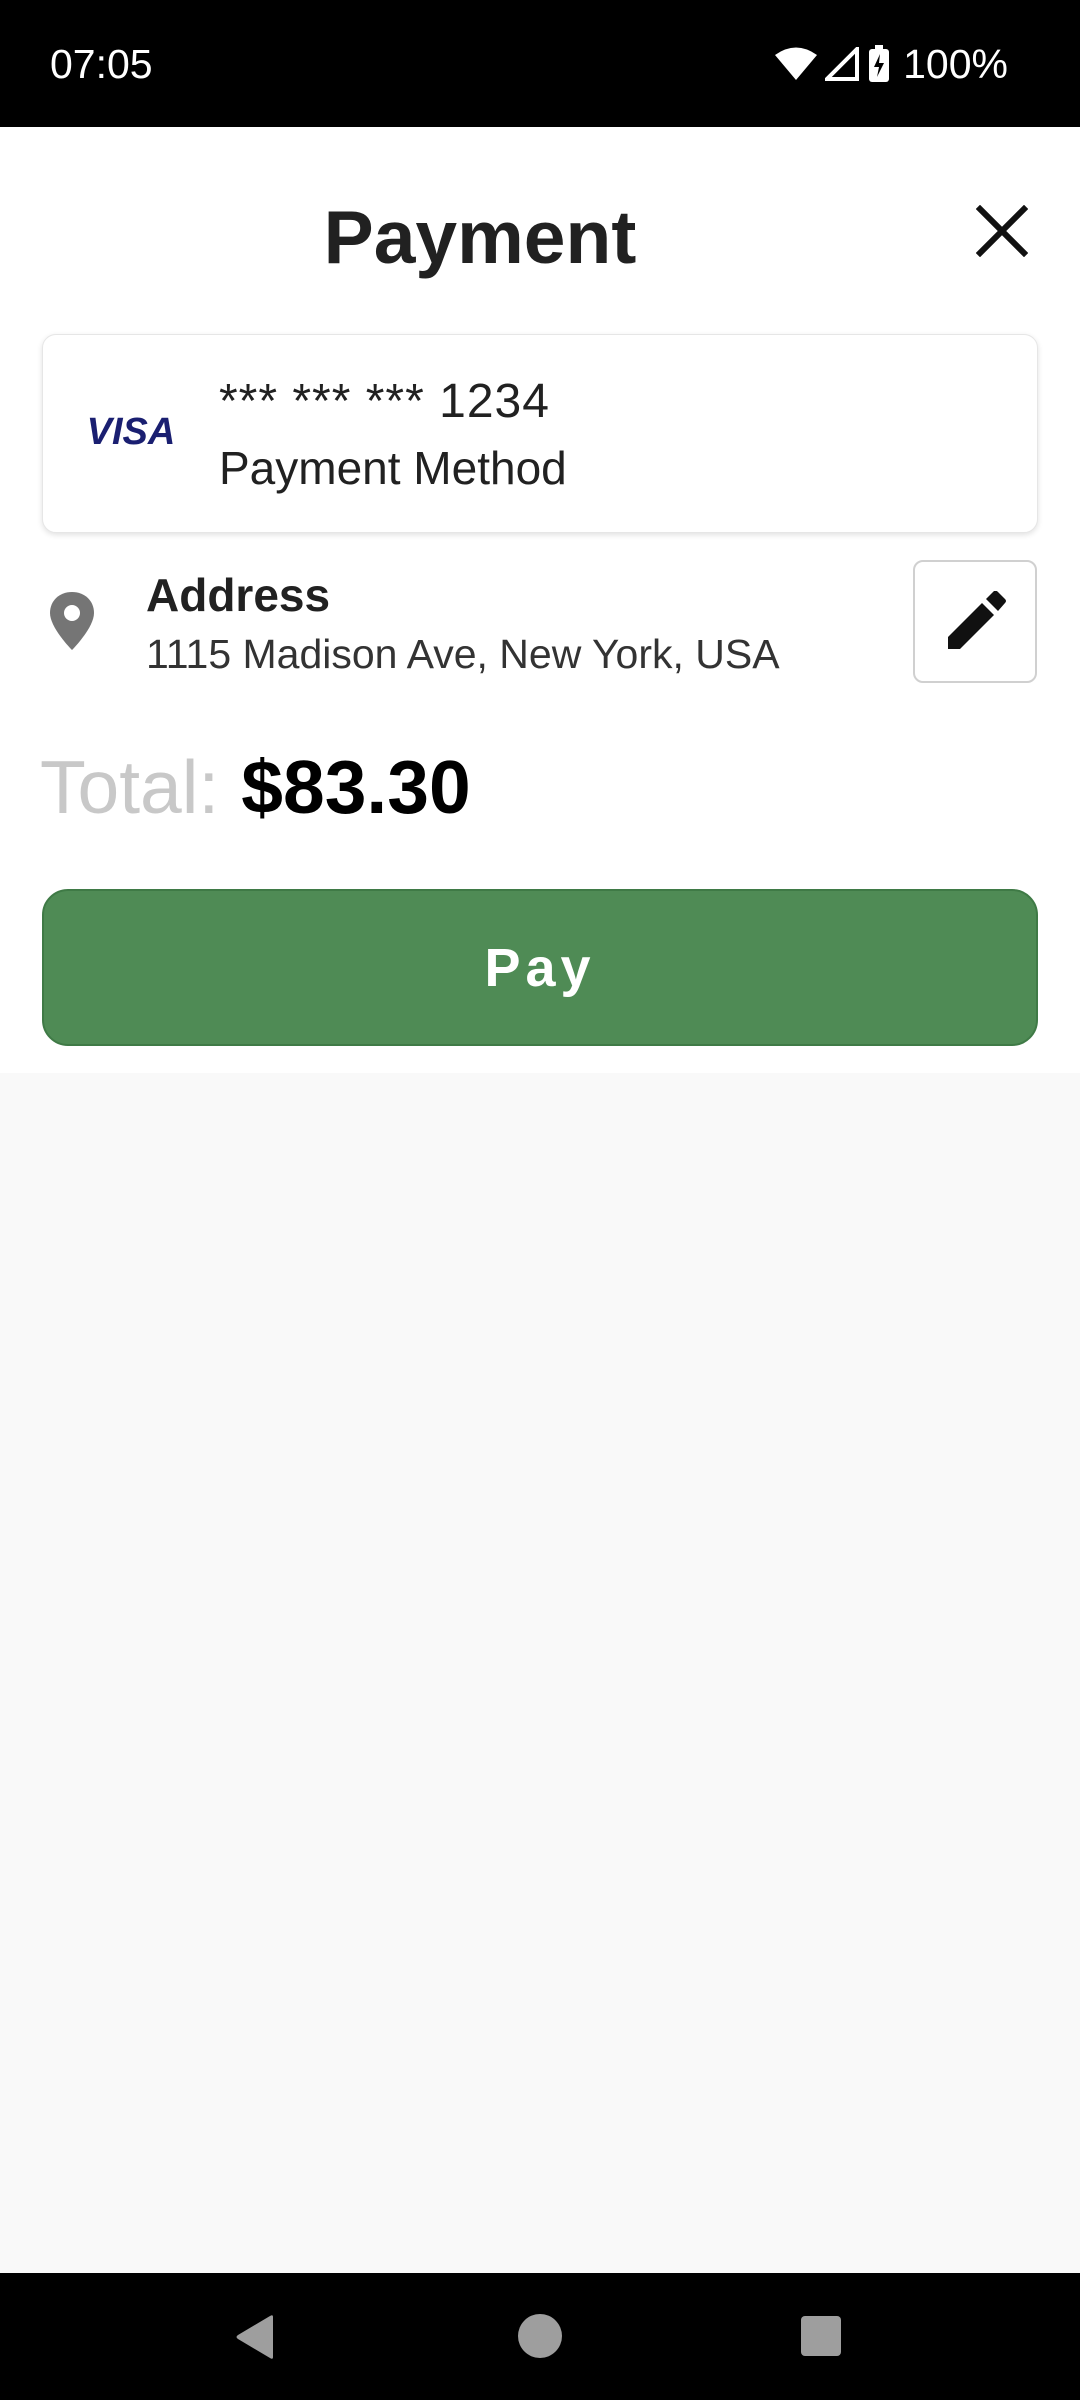 This screenshot has width=1080, height=2400. I want to click on pencil-icon, so click(977, 619).